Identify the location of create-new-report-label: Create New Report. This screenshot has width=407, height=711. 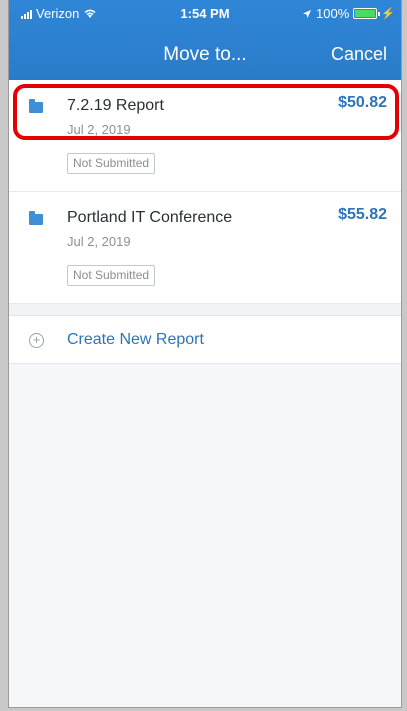
(135, 339).